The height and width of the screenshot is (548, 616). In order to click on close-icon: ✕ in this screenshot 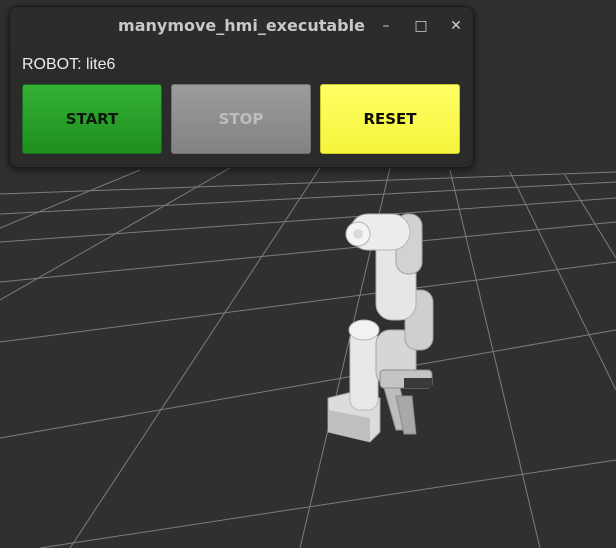, I will do `click(456, 26)`.